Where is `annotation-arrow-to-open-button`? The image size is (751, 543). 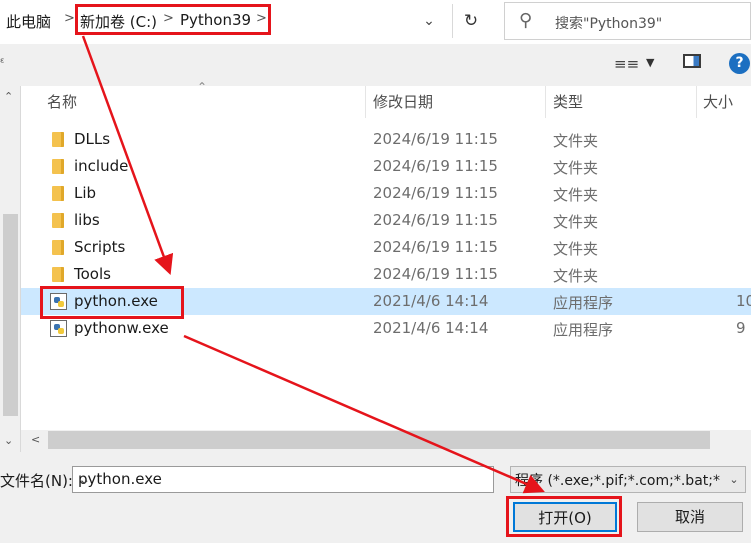
annotation-arrow-to-open-button is located at coordinates (364, 414).